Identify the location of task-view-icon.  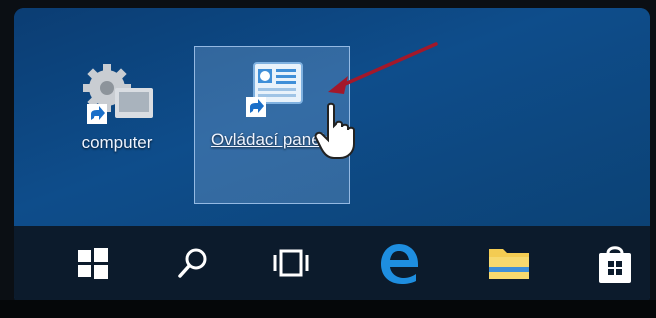
(291, 265).